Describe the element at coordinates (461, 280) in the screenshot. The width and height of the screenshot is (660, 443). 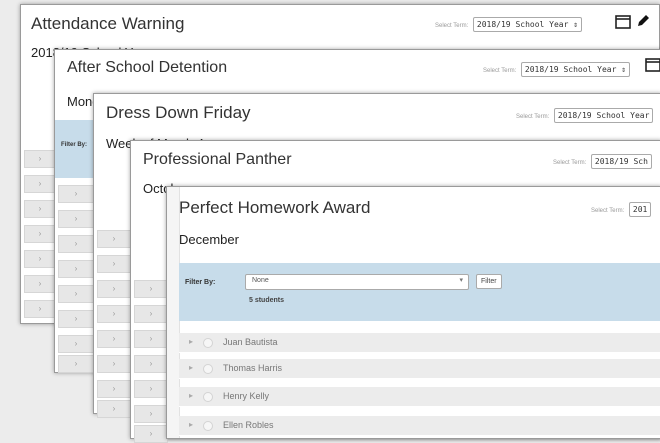
I see `chevron-down-icon: ▾` at that location.